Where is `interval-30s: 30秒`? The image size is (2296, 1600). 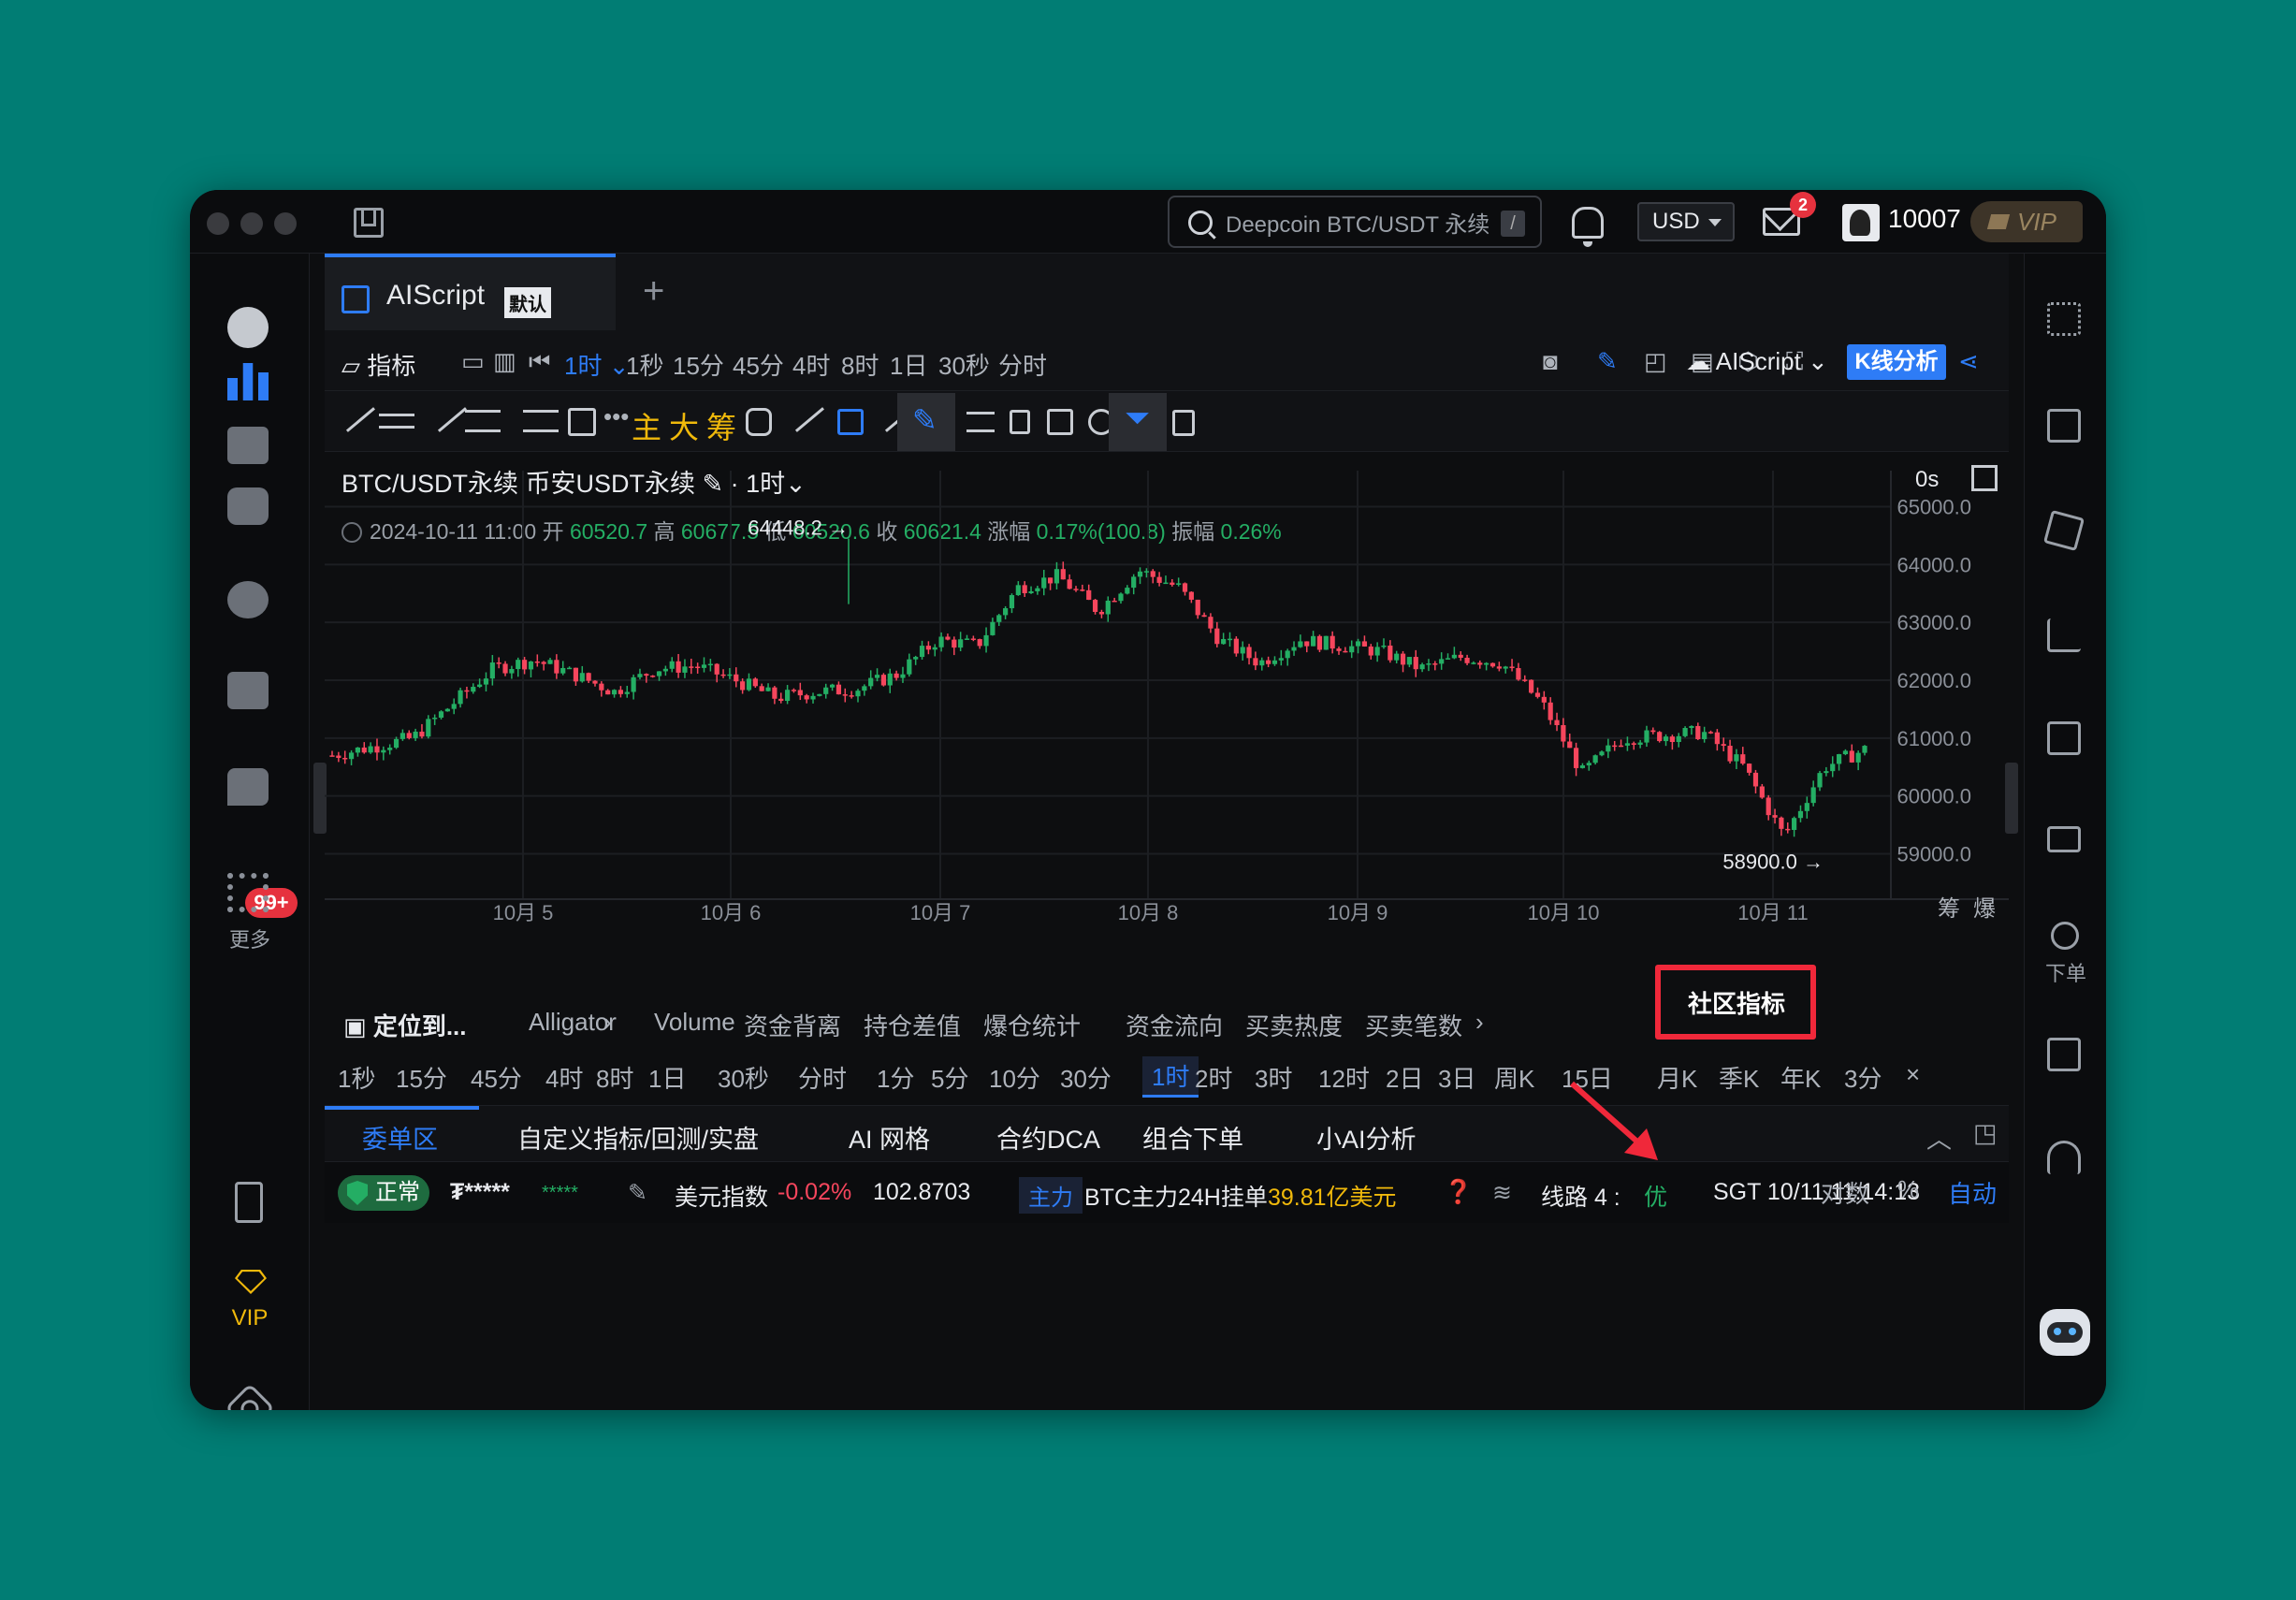 interval-30s: 30秒 is located at coordinates (964, 364).